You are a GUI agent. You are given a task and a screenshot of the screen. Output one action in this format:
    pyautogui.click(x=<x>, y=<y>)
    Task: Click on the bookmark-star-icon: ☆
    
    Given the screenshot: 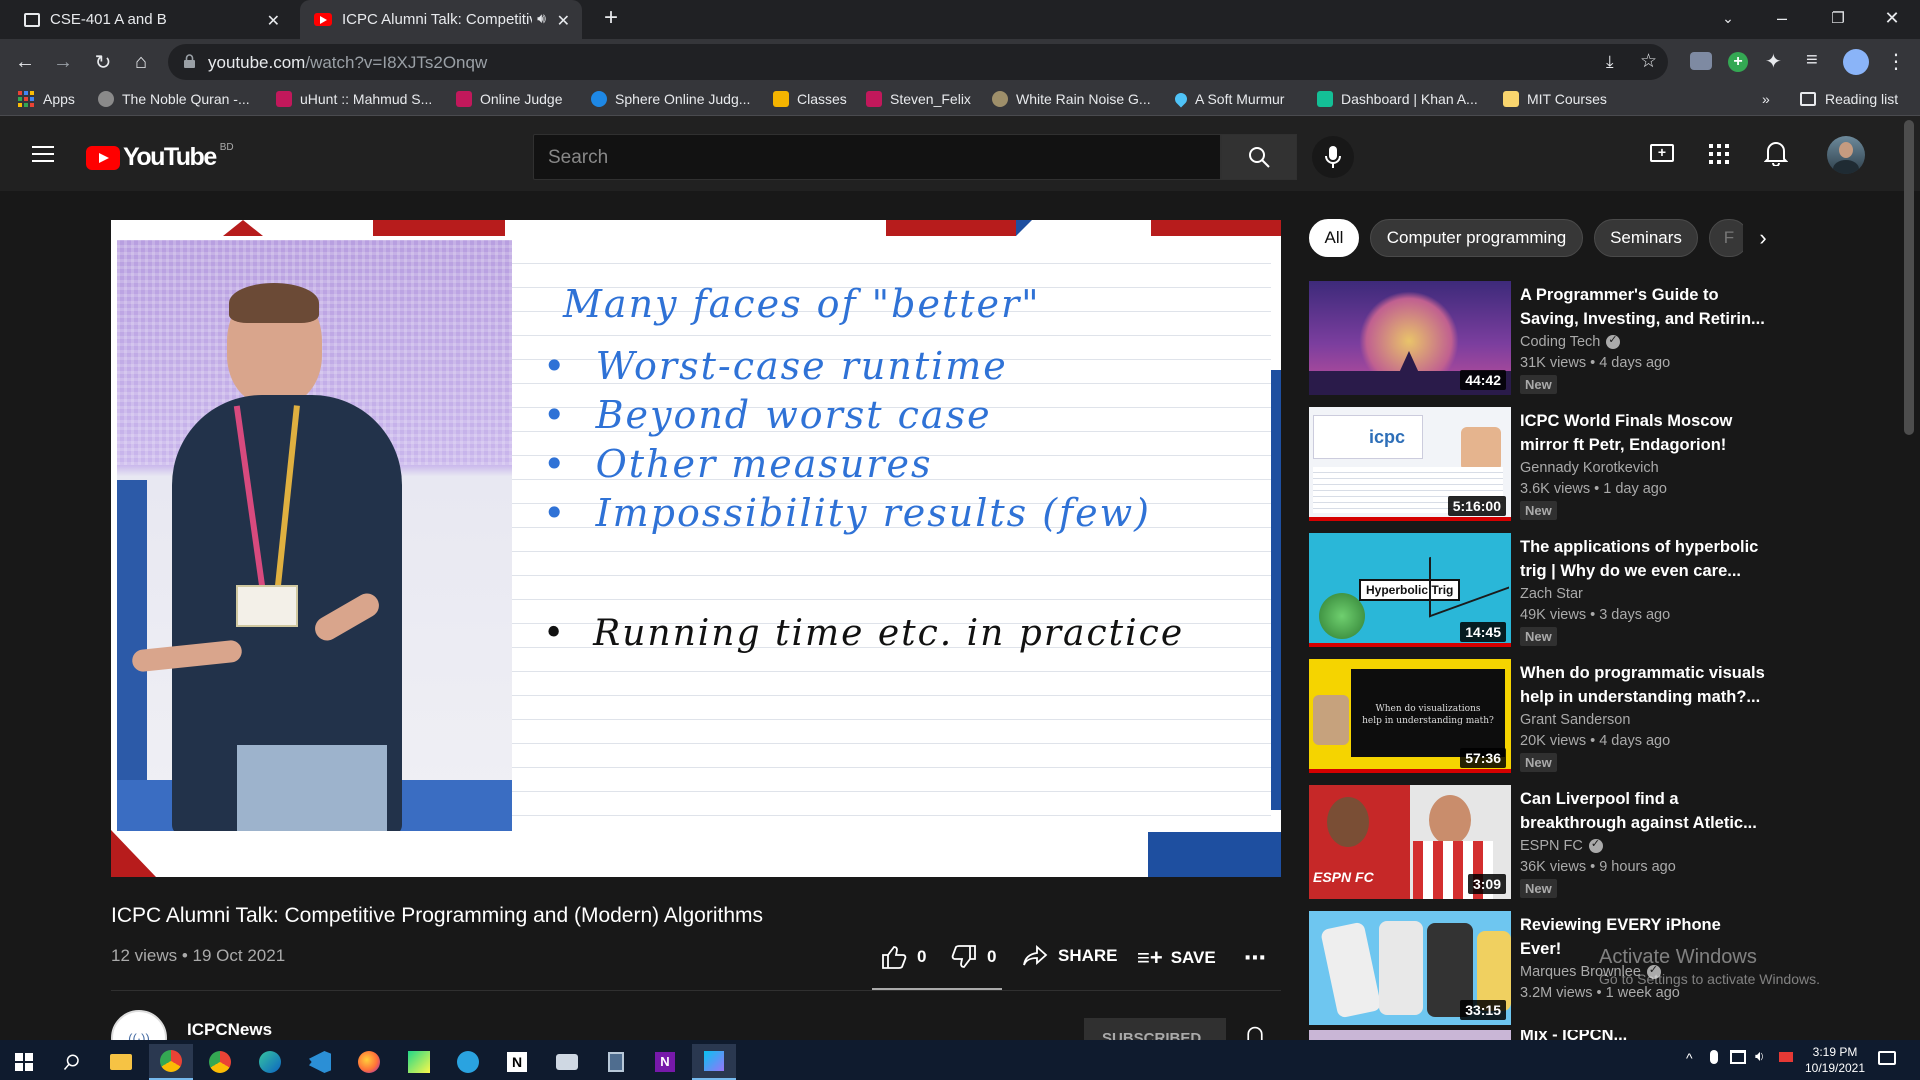 What is the action you would take?
    pyautogui.click(x=1648, y=61)
    